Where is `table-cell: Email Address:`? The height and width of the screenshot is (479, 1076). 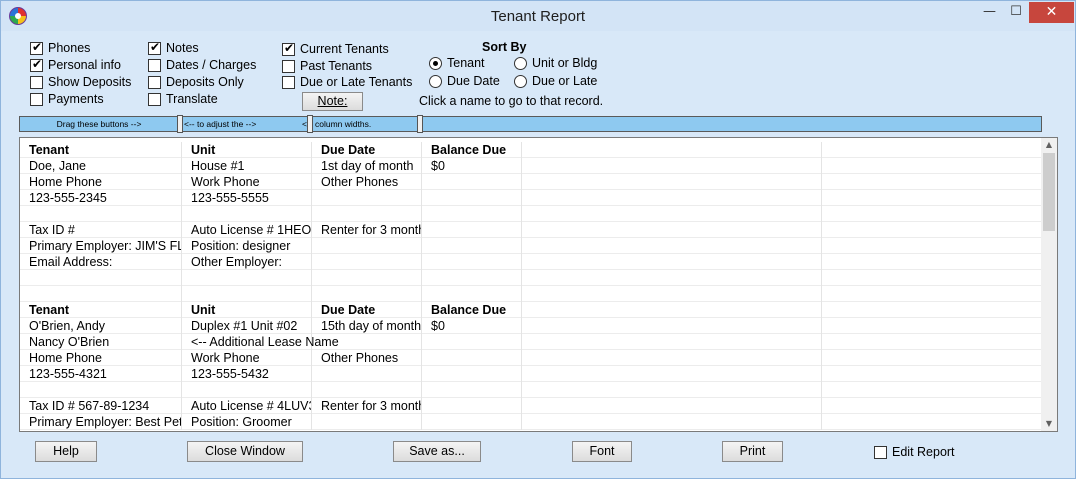
table-cell: Email Address: is located at coordinates (101, 262).